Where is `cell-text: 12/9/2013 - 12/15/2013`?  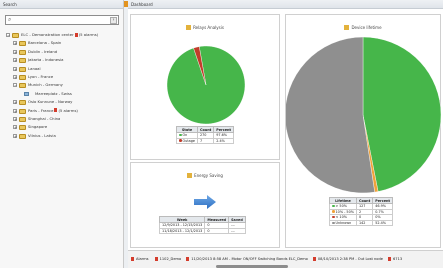
cell-text: 12/9/2013 - 12/15/2013 is located at coordinates (182, 225).